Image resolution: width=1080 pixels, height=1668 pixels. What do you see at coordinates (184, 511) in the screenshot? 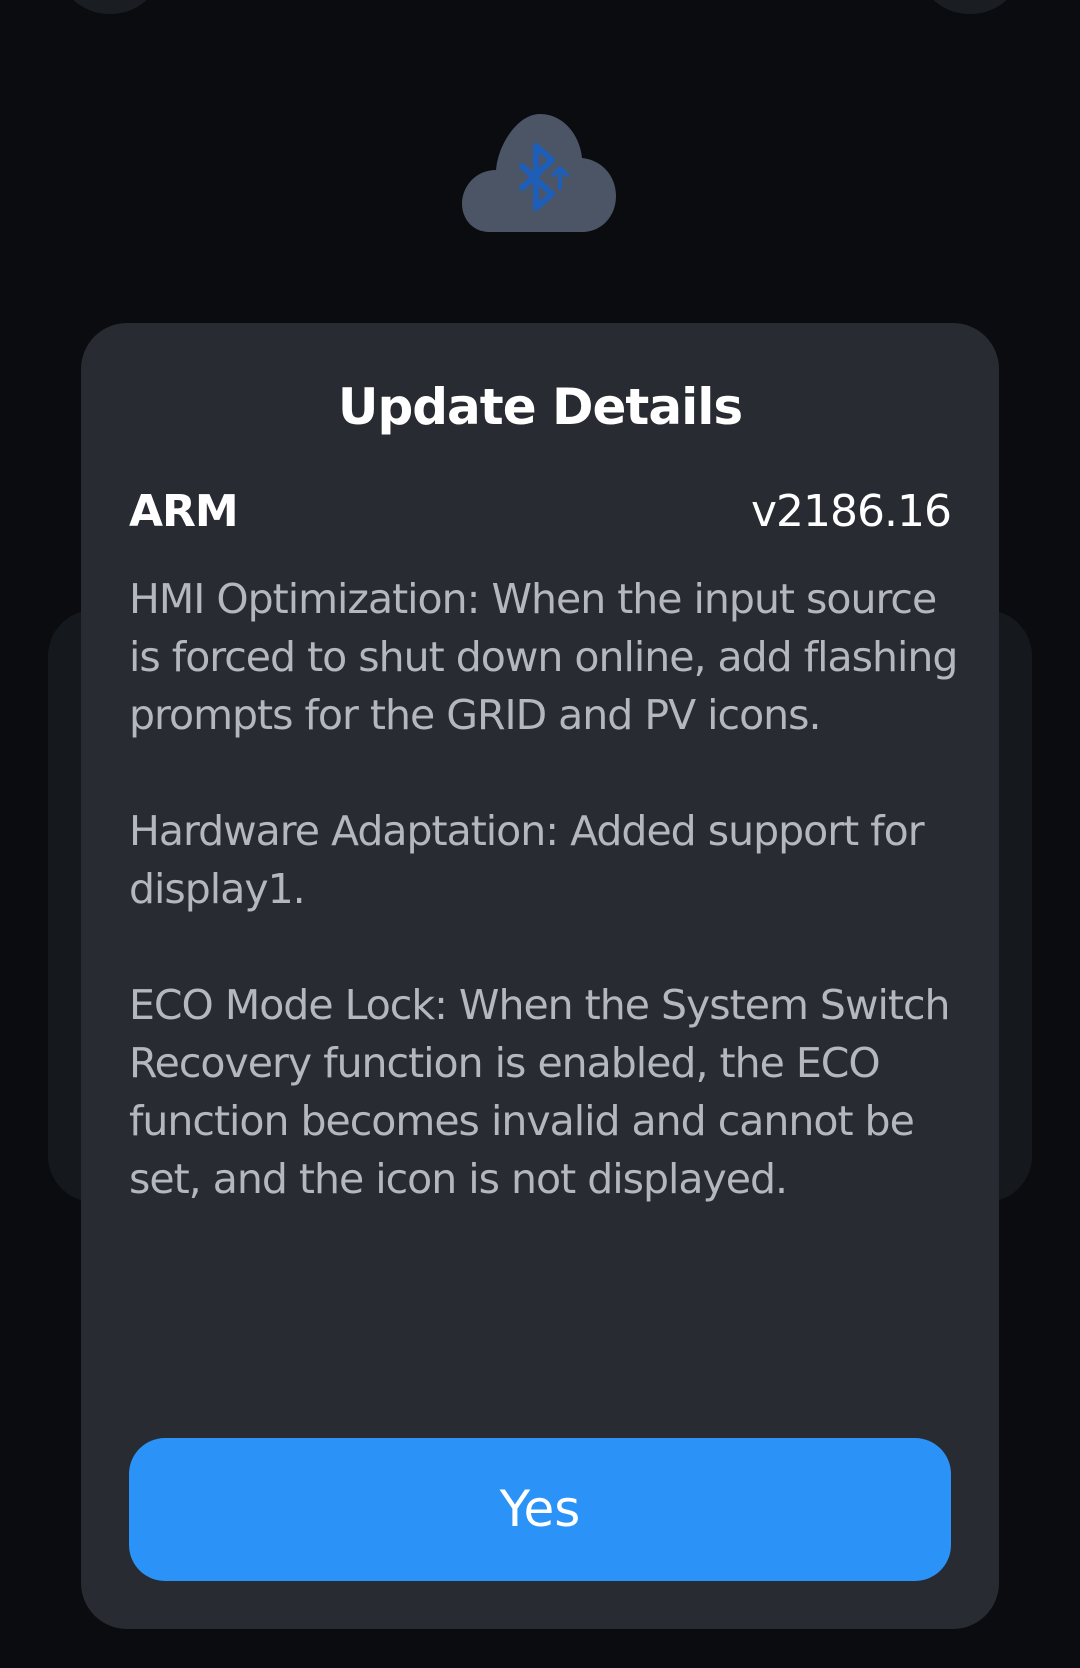
I see `module-name: ARM` at bounding box center [184, 511].